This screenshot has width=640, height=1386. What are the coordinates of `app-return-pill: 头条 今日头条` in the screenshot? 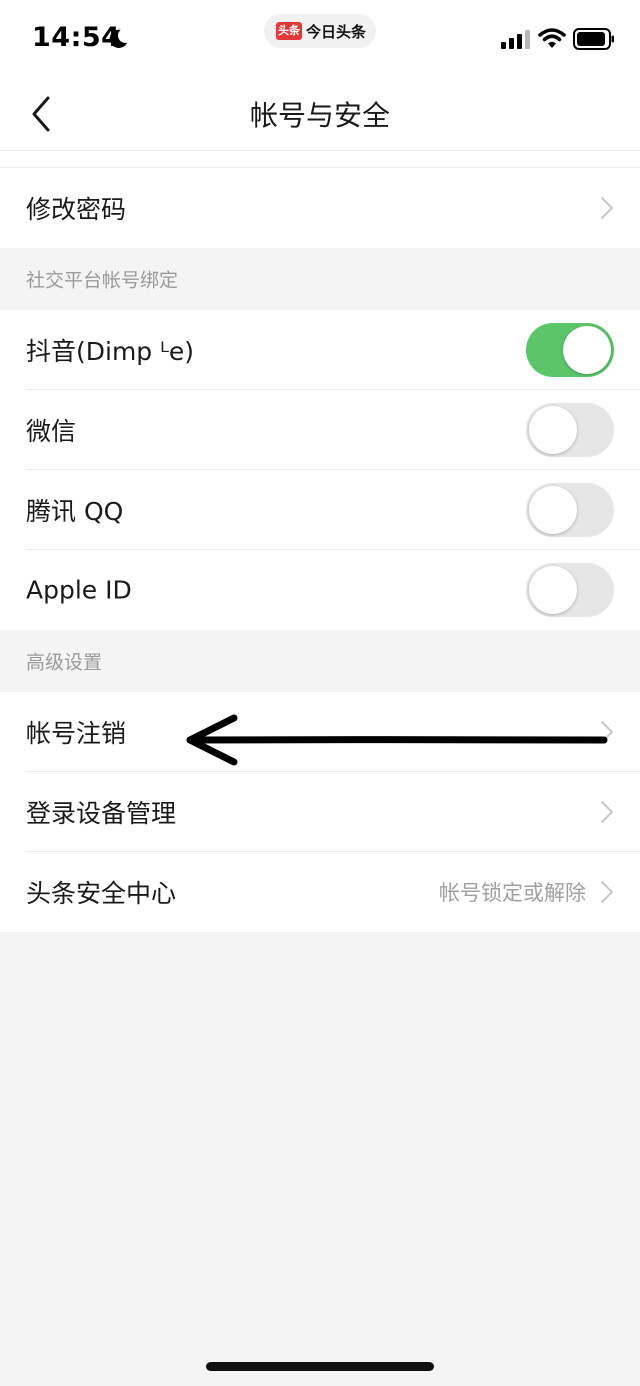 It's located at (320, 31).